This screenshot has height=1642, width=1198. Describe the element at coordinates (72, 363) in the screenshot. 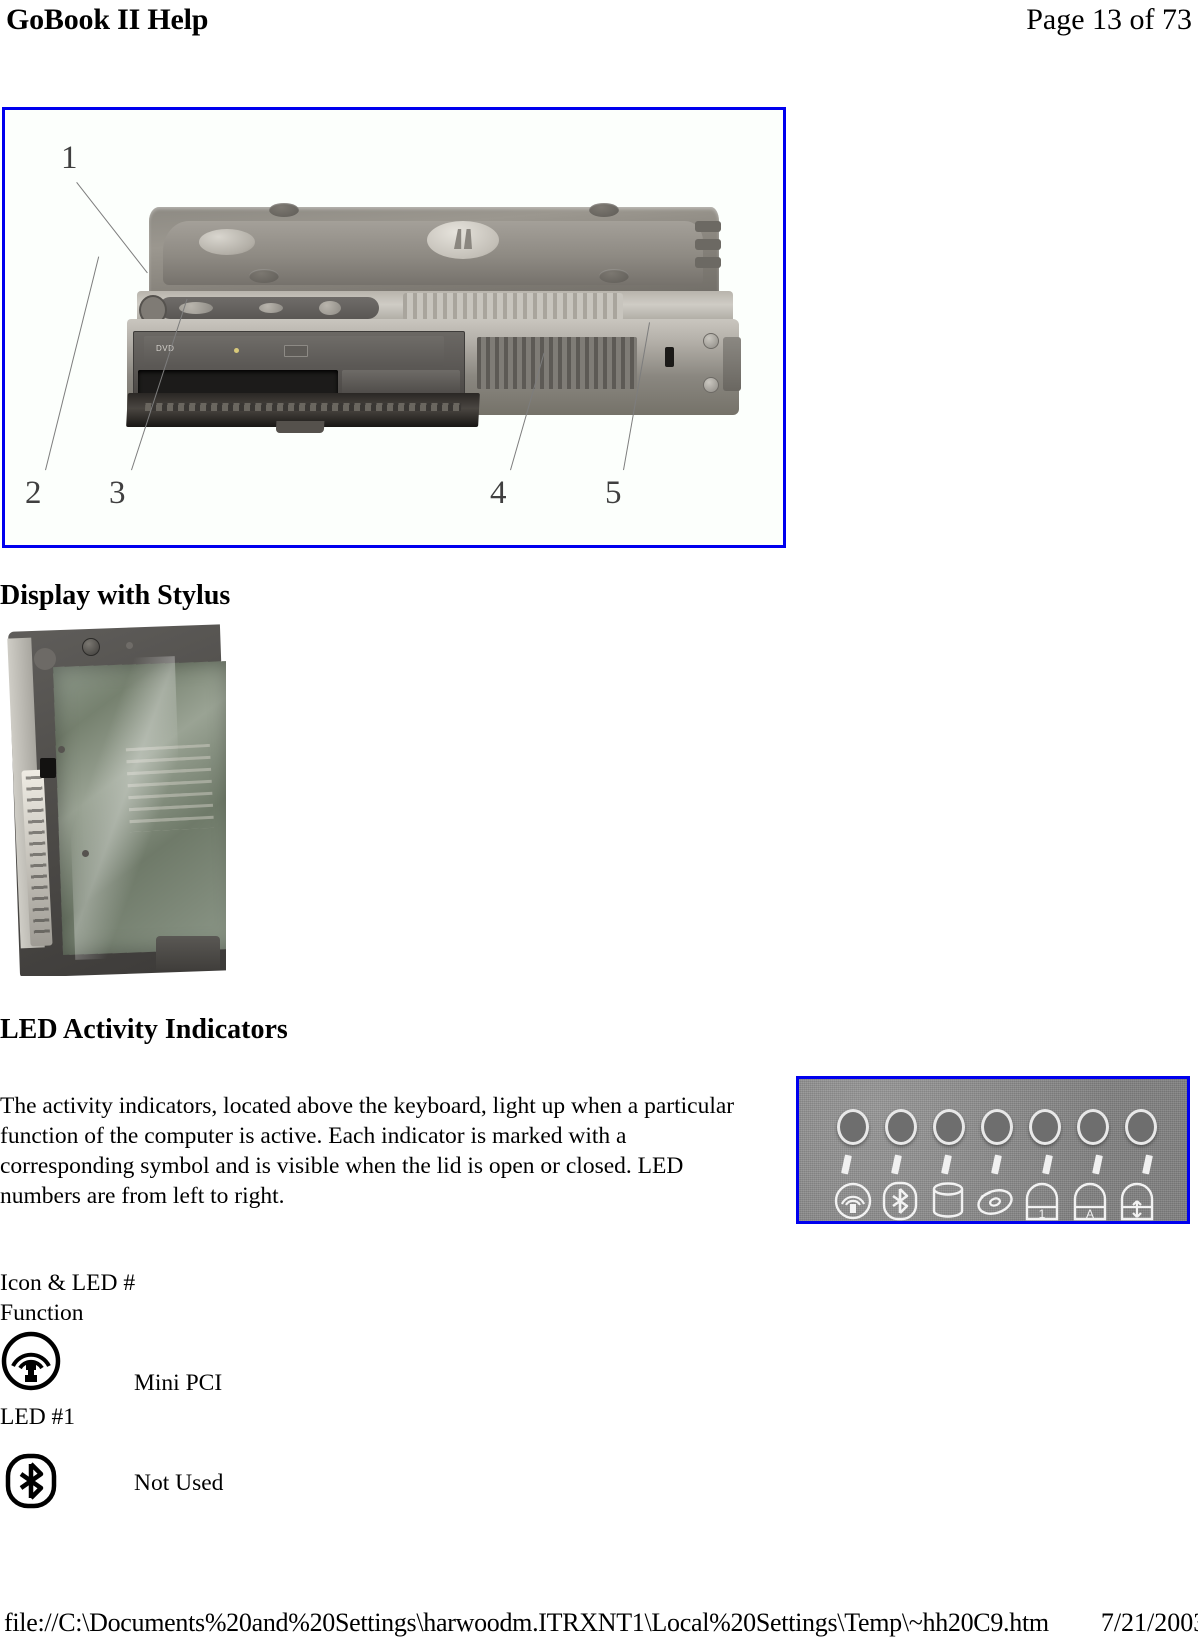

I see `callout-leader-line` at that location.